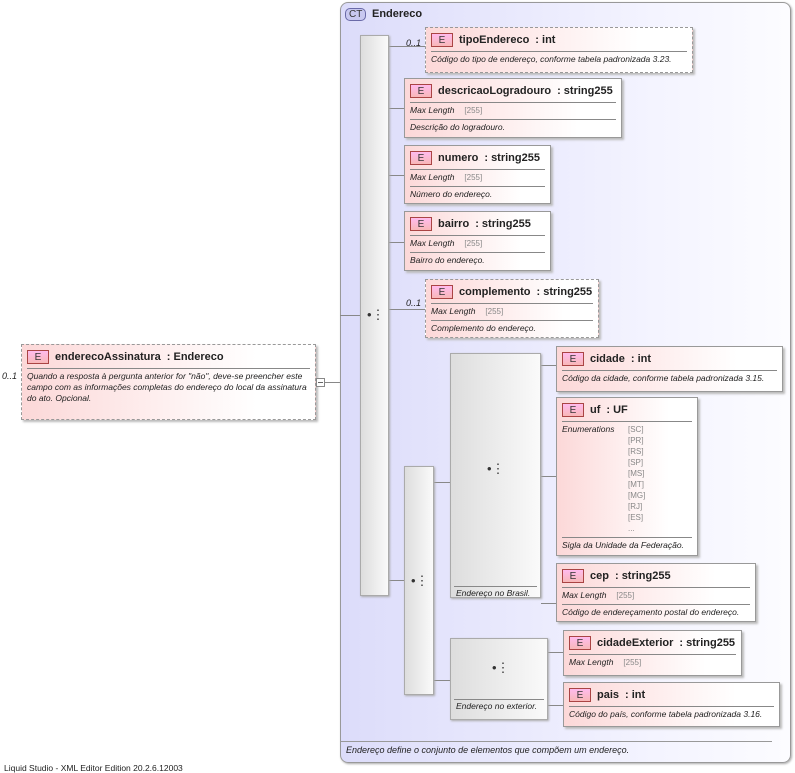 Image resolution: width=795 pixels, height=773 pixels. Describe the element at coordinates (599, 576) in the screenshot. I see `element-name: cep` at that location.